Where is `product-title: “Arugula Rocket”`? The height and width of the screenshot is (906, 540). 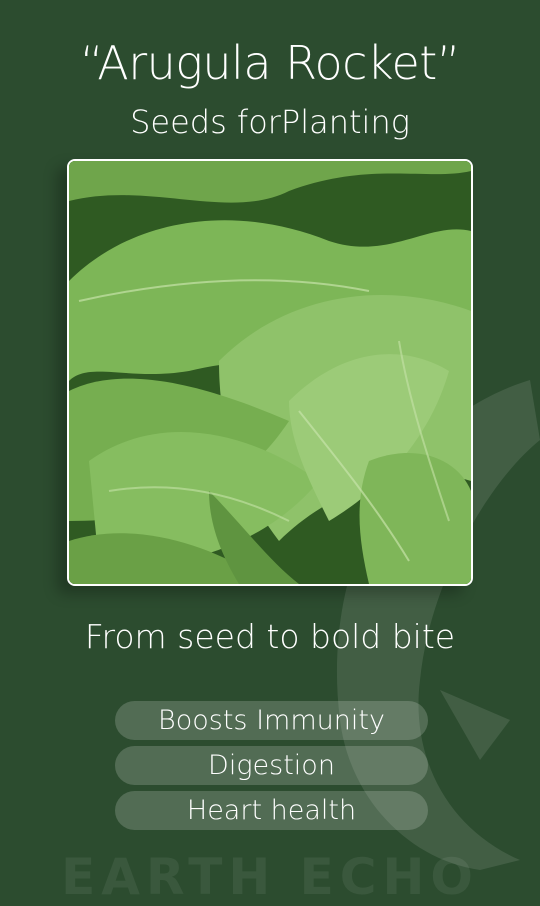
product-title: “Arugula Rocket” is located at coordinates (270, 63).